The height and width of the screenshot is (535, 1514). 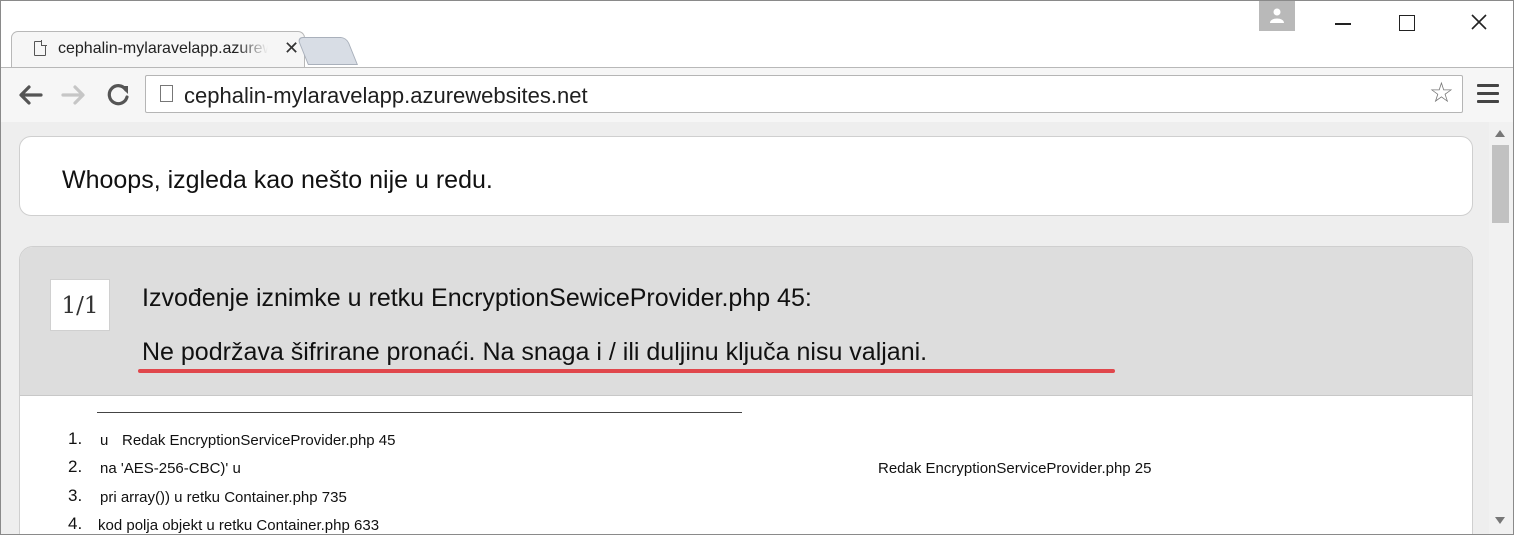 What do you see at coordinates (104, 440) in the screenshot?
I see `frame-prefix: u` at bounding box center [104, 440].